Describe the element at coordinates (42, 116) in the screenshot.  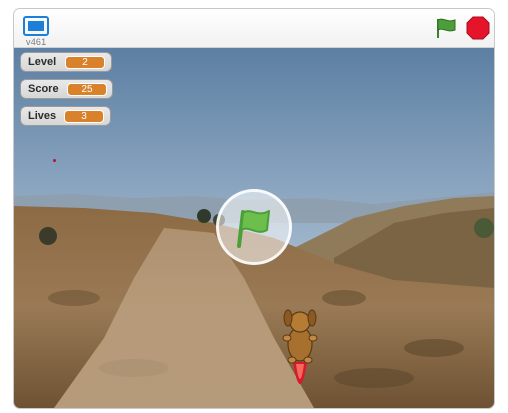
I see `monitor-lives-label: Lives` at that location.